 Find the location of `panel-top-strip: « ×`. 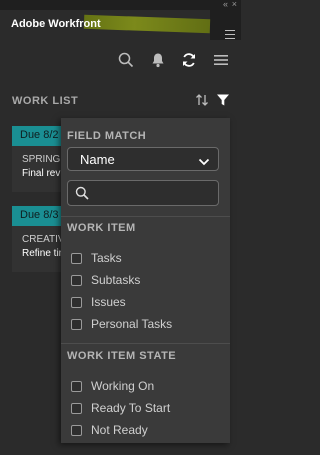

panel-top-strip: « × is located at coordinates (120, 5).